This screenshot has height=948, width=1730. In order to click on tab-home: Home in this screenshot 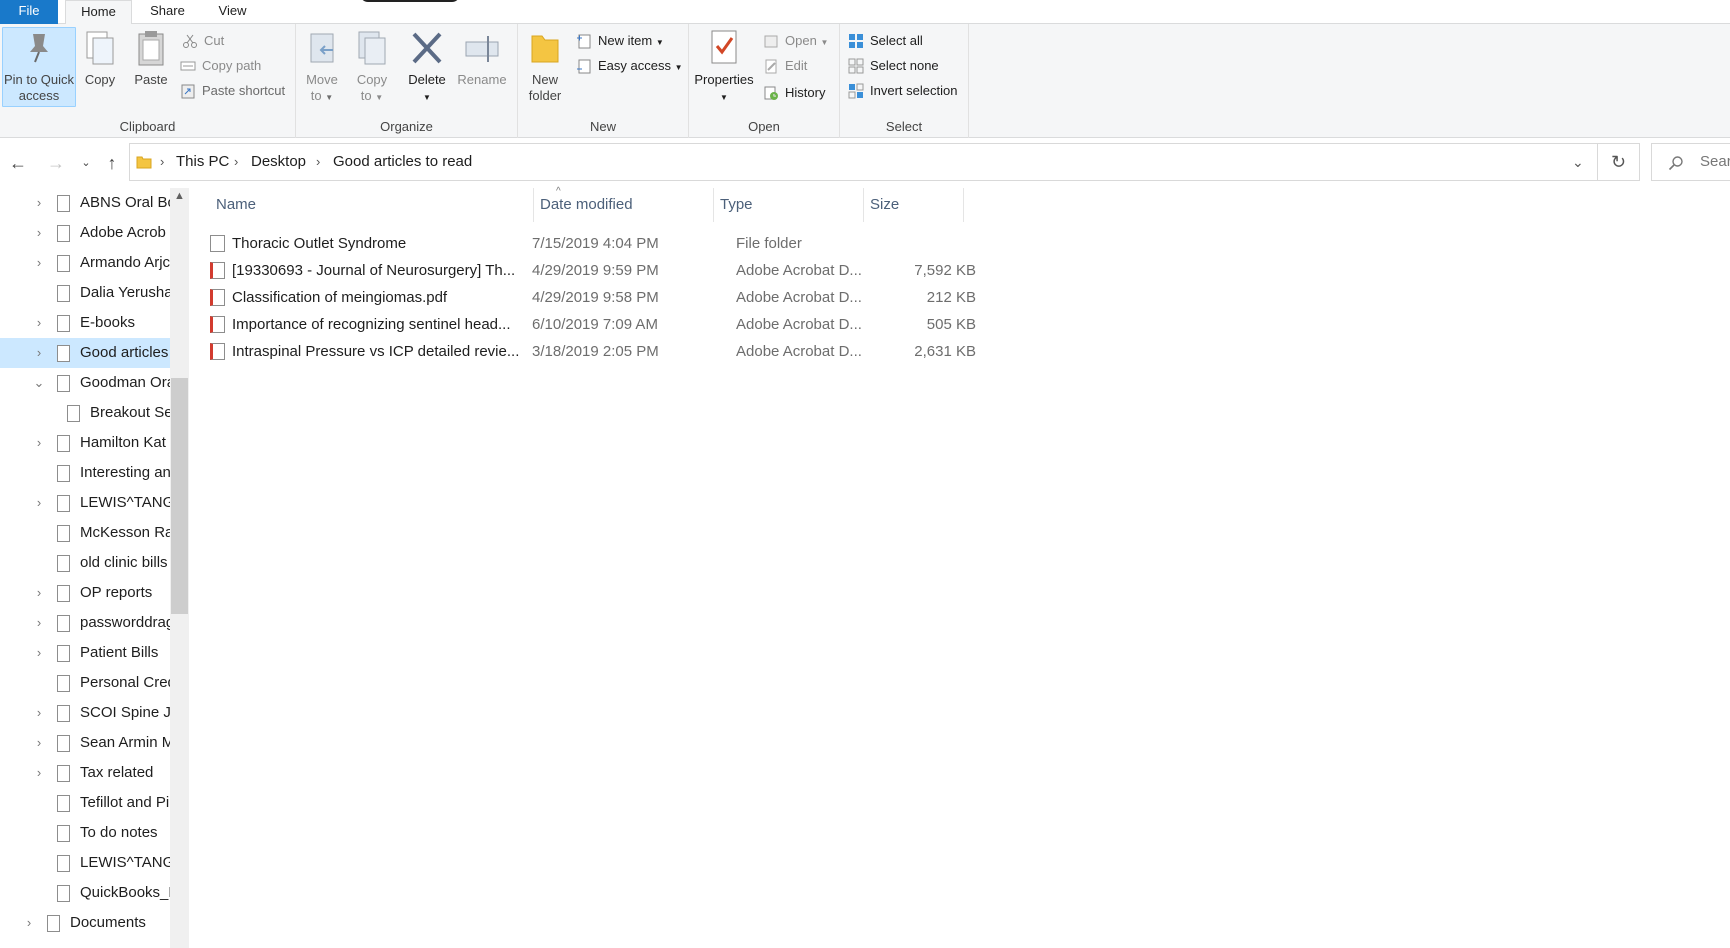, I will do `click(98, 12)`.